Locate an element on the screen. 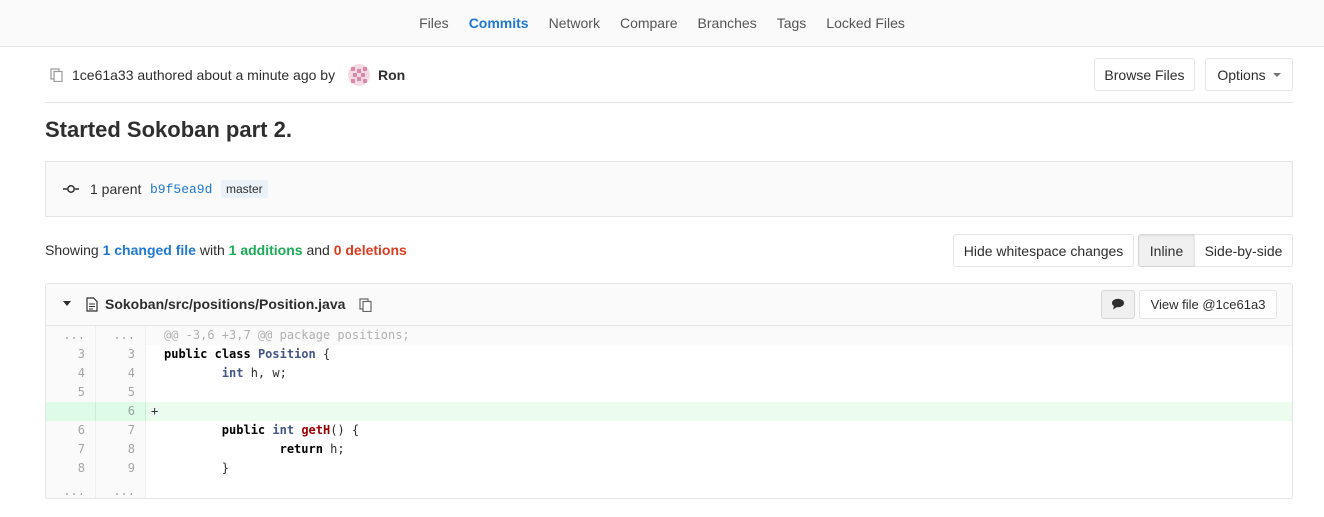 This screenshot has height=517, width=1324. side-by-side-label: Side-by-side is located at coordinates (1243, 250).